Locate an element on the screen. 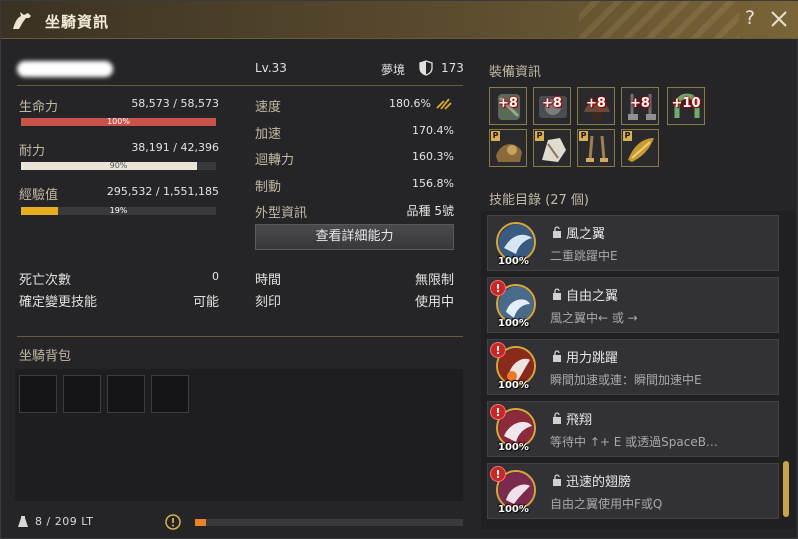 This screenshot has width=798, height=539. stamina-bar: 90% is located at coordinates (118, 165).